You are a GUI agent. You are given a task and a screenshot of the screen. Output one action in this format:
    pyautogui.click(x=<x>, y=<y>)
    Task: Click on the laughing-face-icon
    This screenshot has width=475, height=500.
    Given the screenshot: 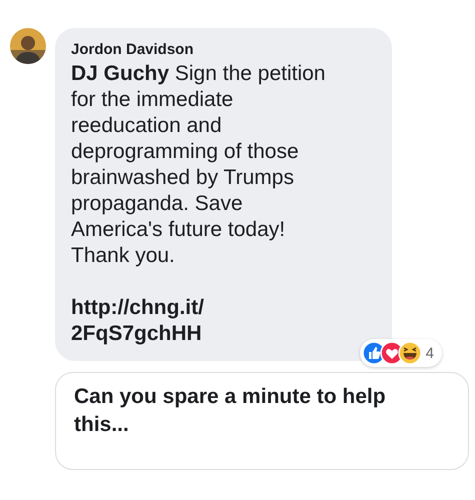 What is the action you would take?
    pyautogui.click(x=410, y=353)
    